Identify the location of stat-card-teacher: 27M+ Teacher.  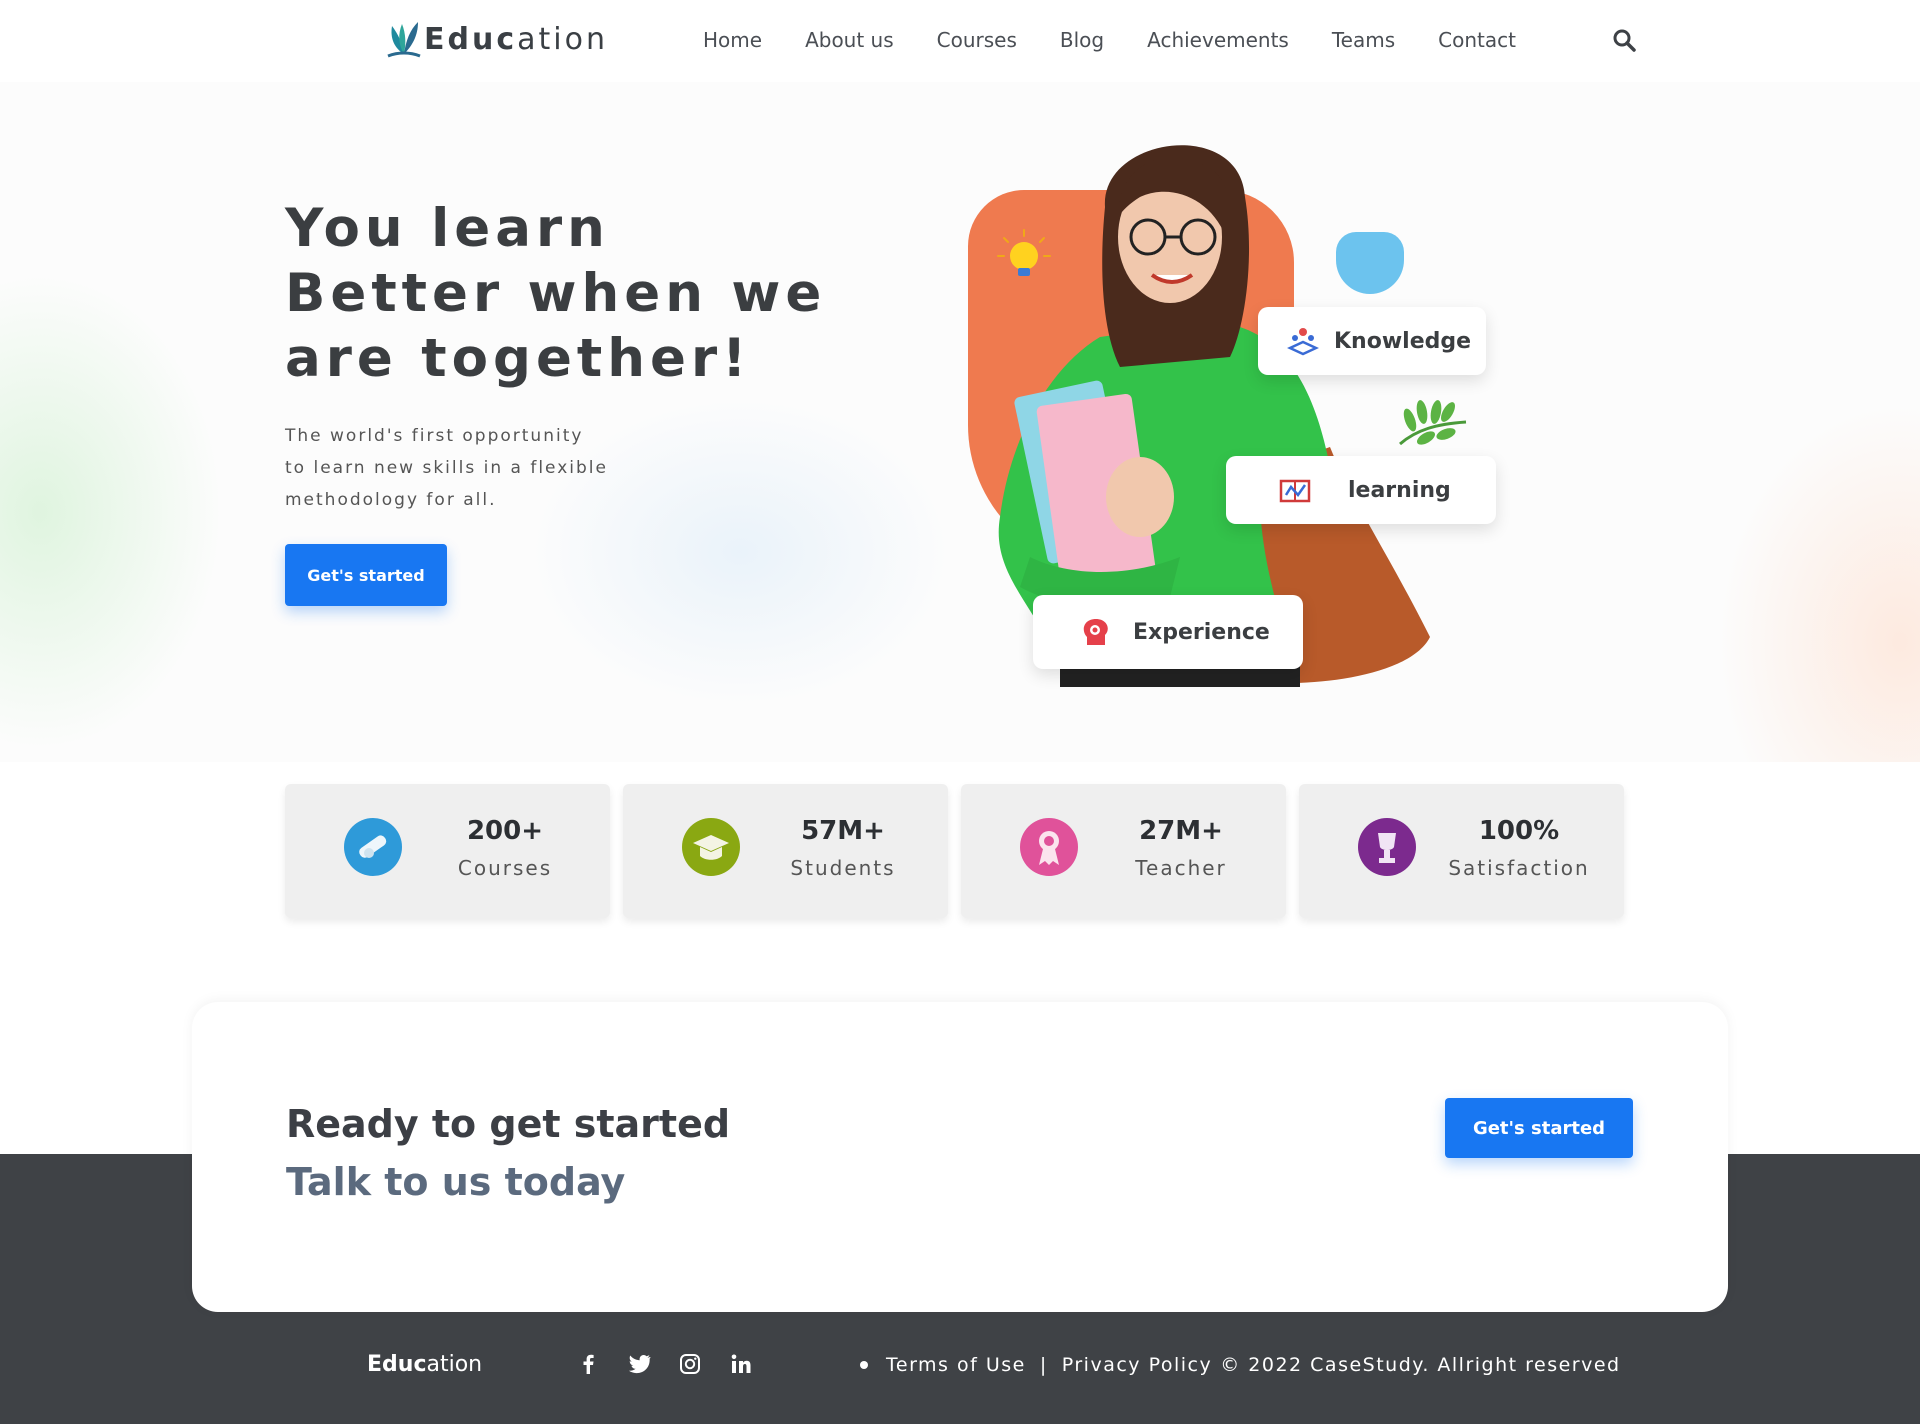
(1123, 851).